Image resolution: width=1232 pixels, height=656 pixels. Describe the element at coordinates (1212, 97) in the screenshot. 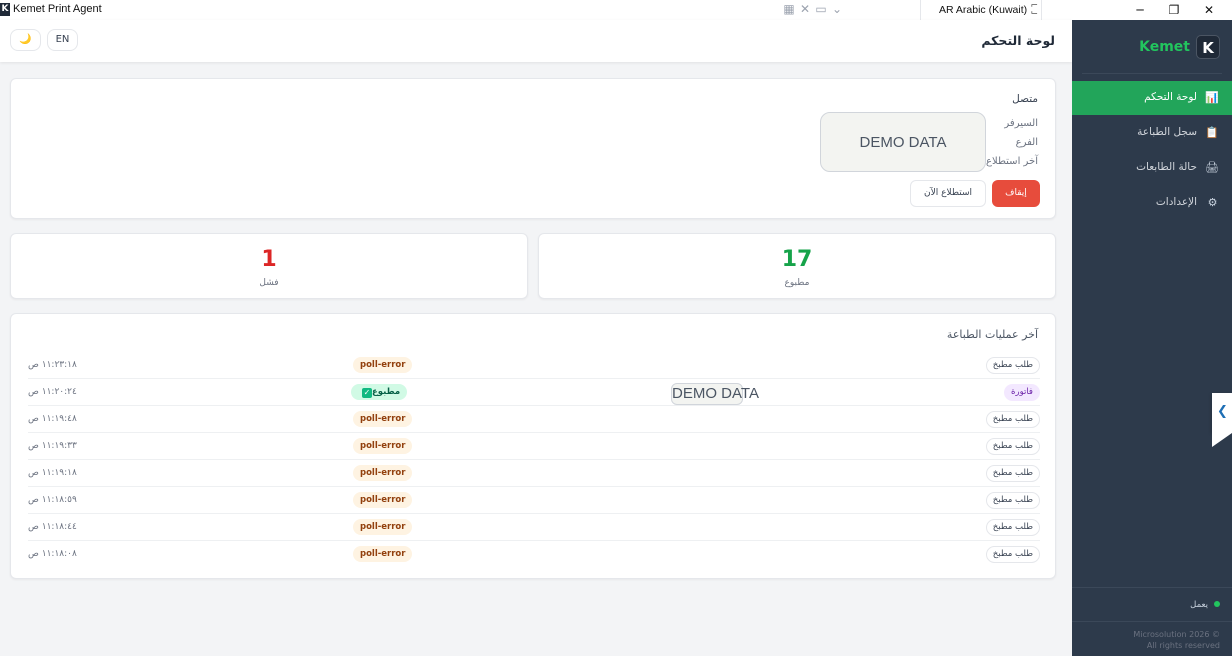

I see `chart-icon: 📊` at that location.